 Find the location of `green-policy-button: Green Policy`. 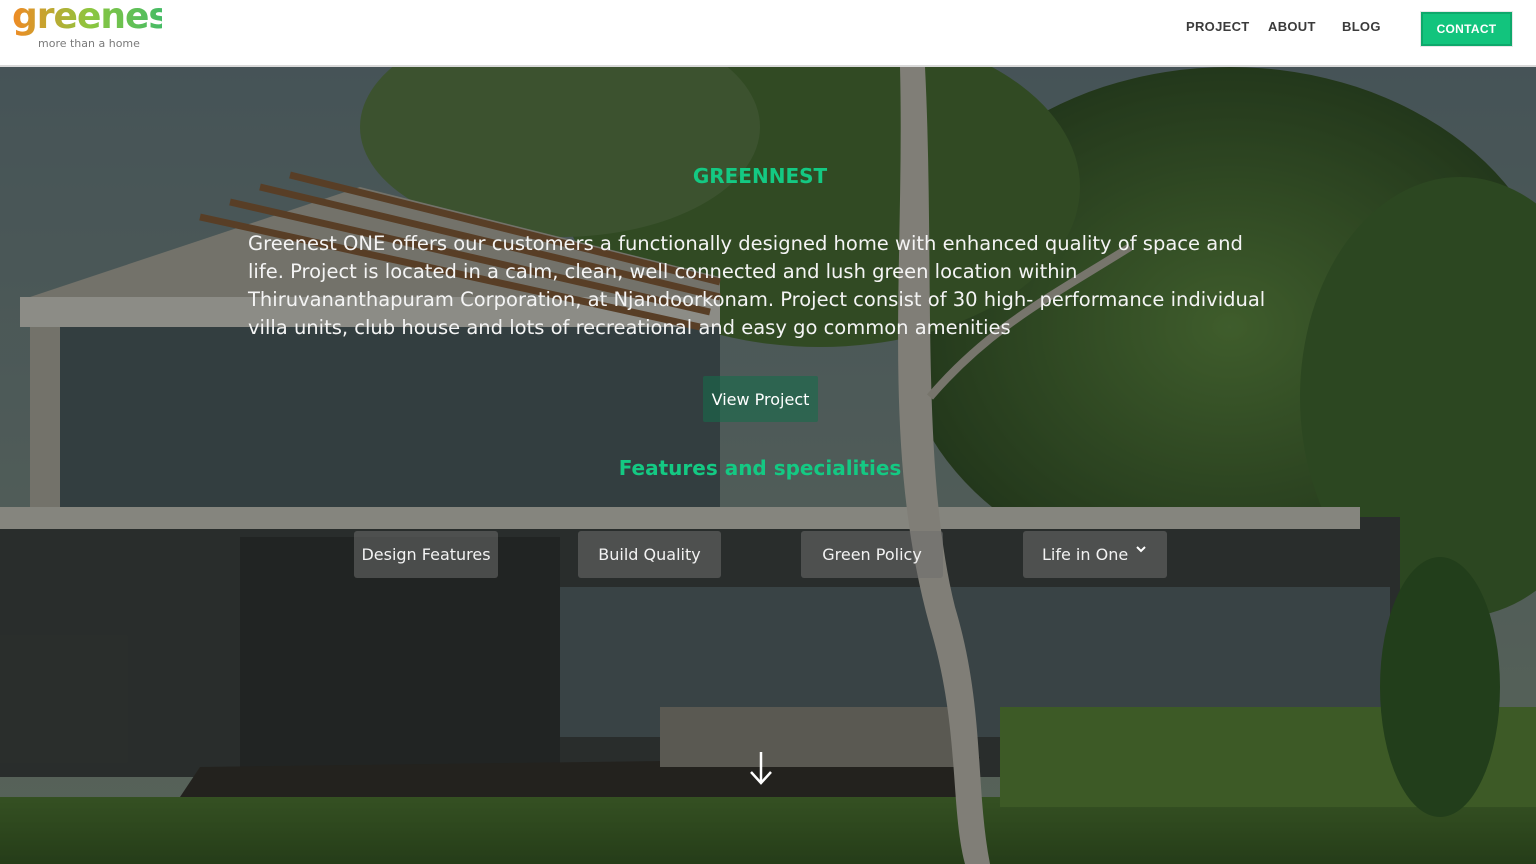

green-policy-button: Green Policy is located at coordinates (872, 554).